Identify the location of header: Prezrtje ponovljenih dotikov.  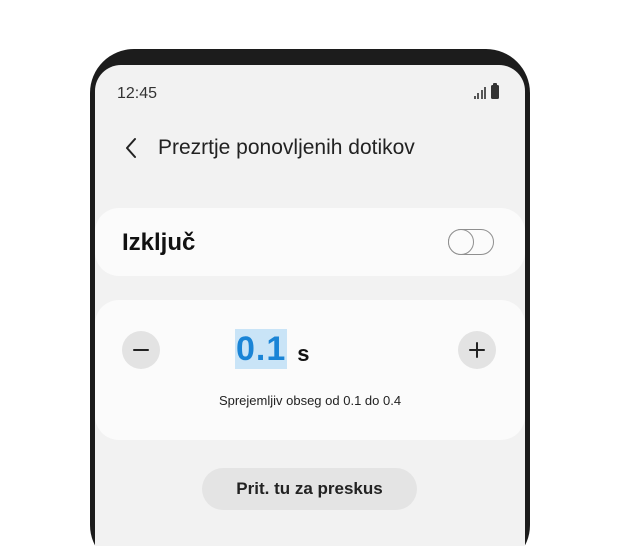
(310, 149).